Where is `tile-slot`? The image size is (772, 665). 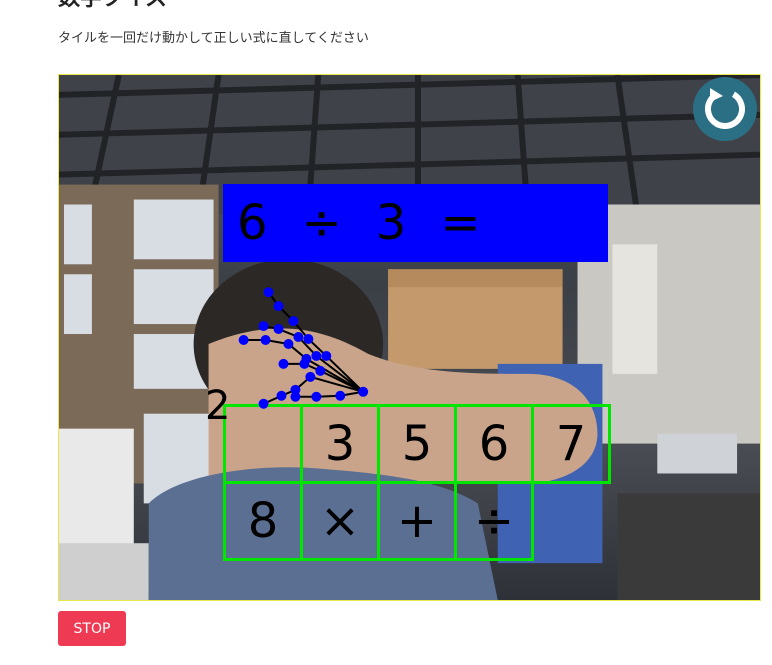 tile-slot is located at coordinates (263, 444).